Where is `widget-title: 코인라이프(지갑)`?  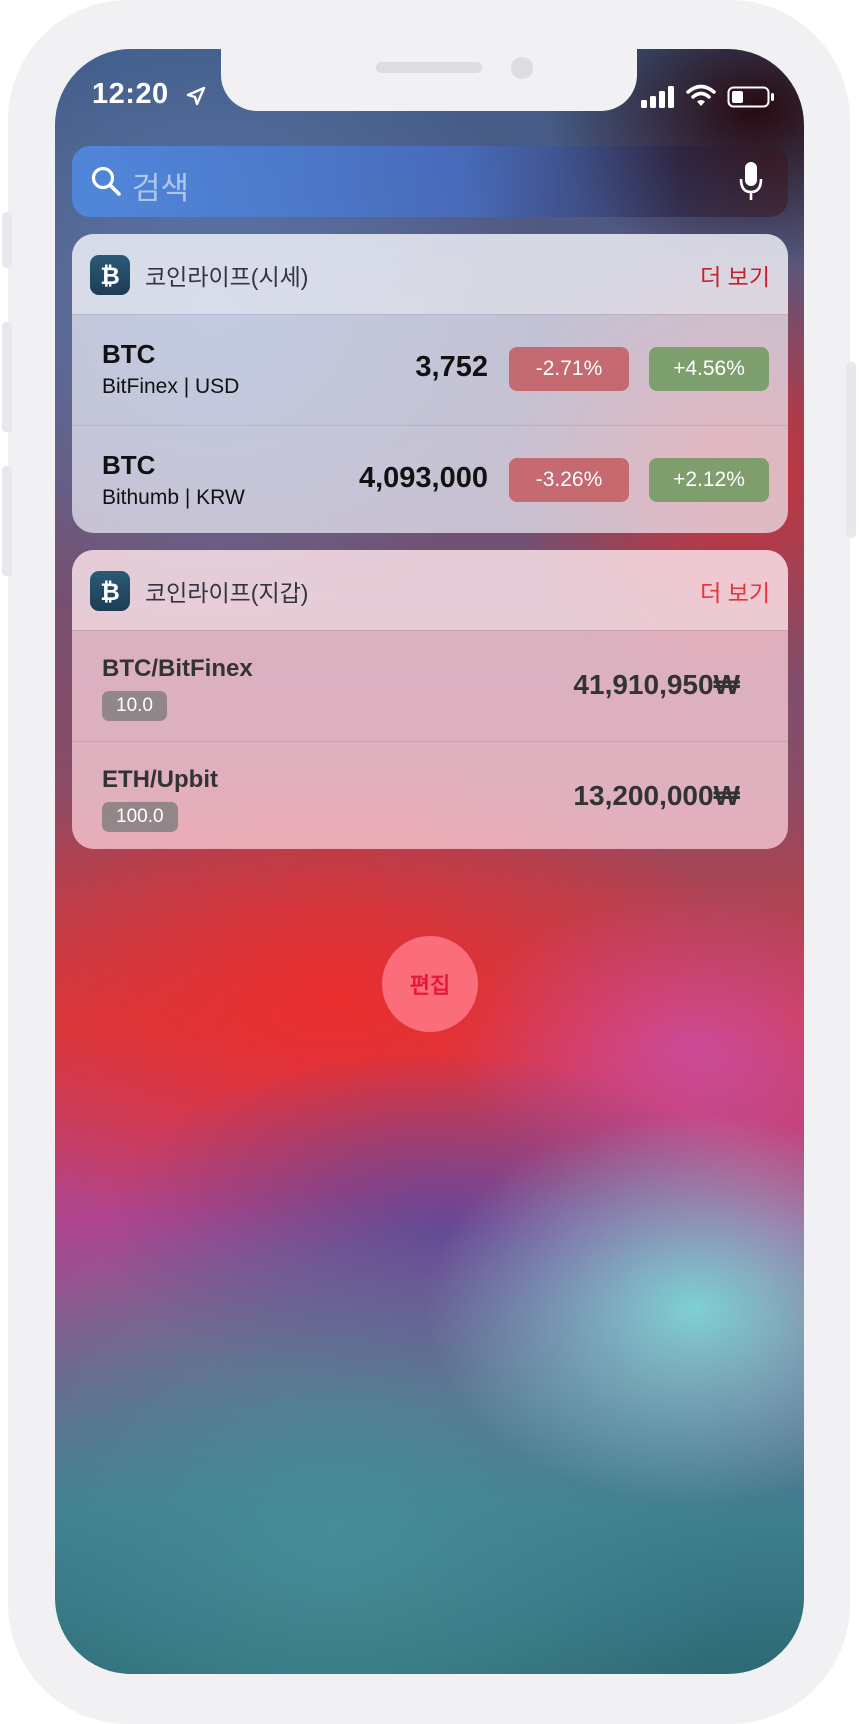
widget-title: 코인라이프(지갑) is located at coordinates (227, 593).